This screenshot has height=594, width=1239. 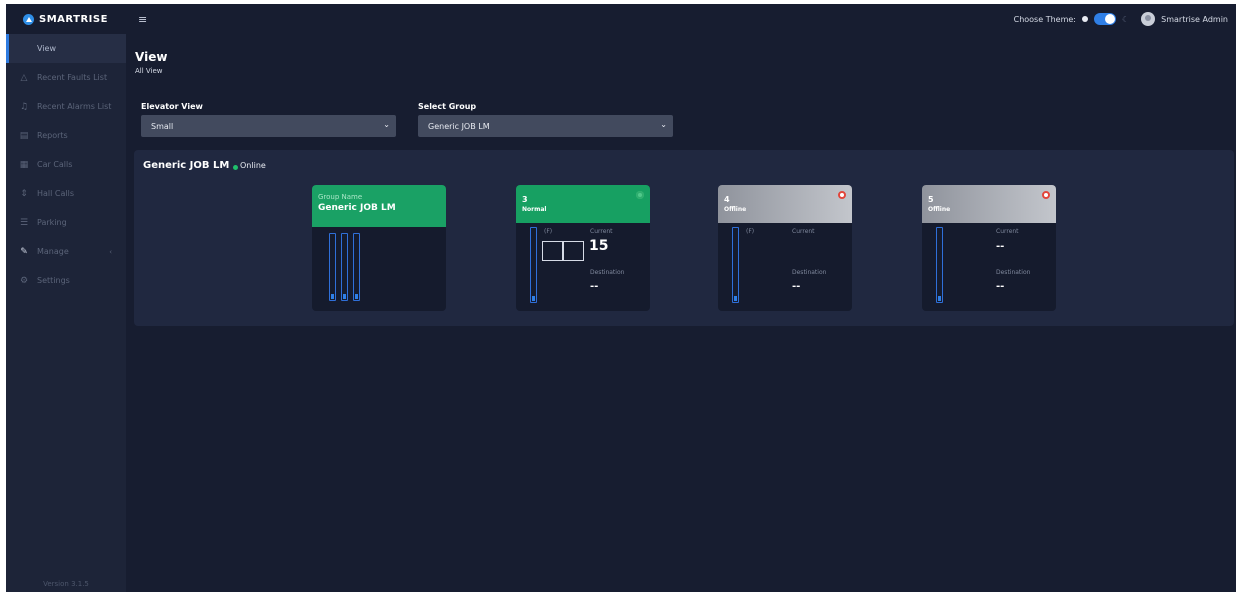 What do you see at coordinates (162, 126) in the screenshot?
I see `elevator-view-value: Small` at bounding box center [162, 126].